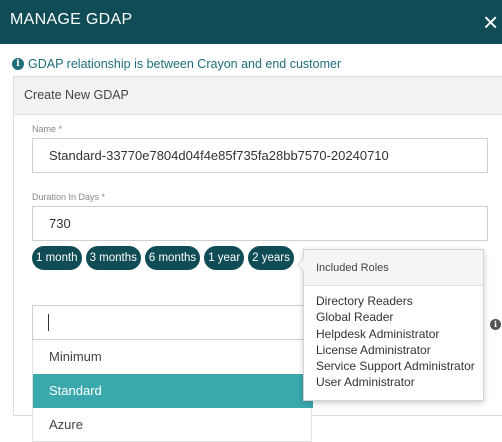 The width and height of the screenshot is (502, 442). Describe the element at coordinates (251, 22) in the screenshot. I see `dialog-header: MANAGE GDAP ×` at that location.